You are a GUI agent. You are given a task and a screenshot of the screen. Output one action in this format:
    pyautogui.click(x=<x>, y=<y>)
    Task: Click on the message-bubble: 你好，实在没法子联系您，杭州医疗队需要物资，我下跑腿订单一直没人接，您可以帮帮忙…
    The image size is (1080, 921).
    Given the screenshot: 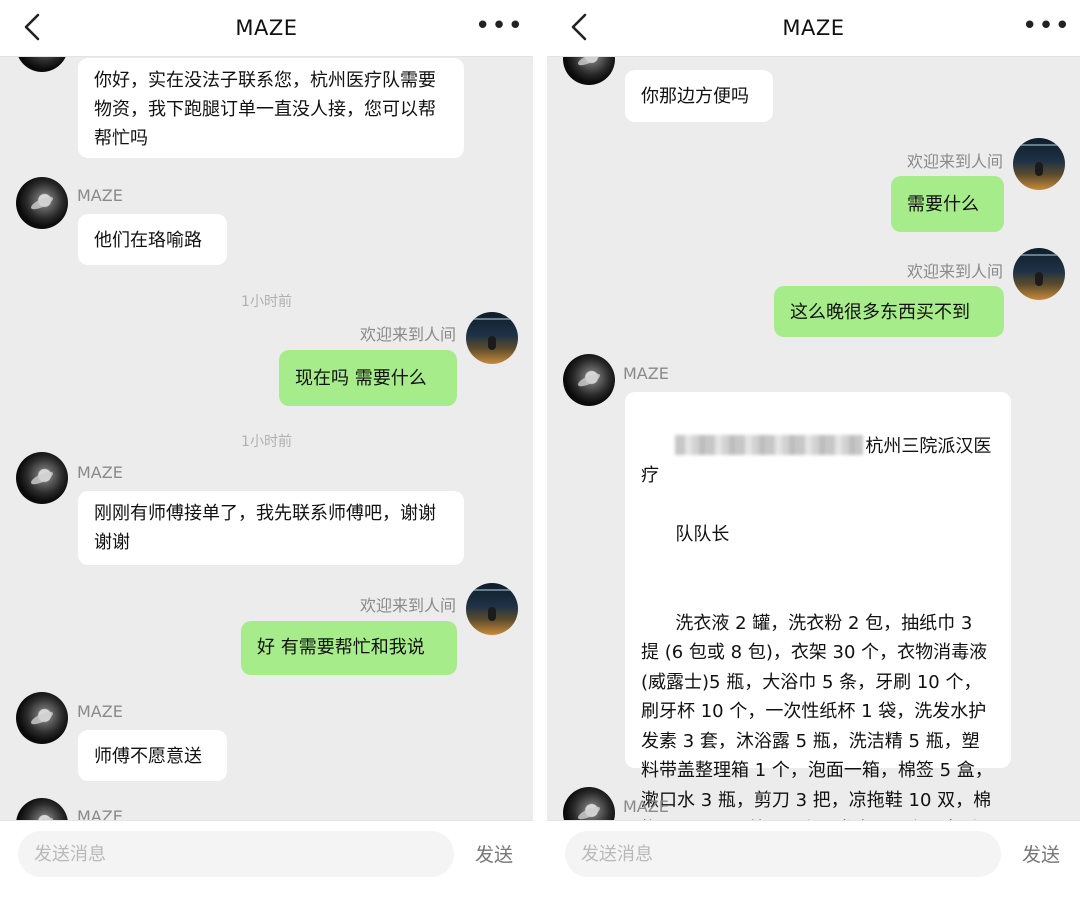 What is the action you would take?
    pyautogui.click(x=271, y=108)
    